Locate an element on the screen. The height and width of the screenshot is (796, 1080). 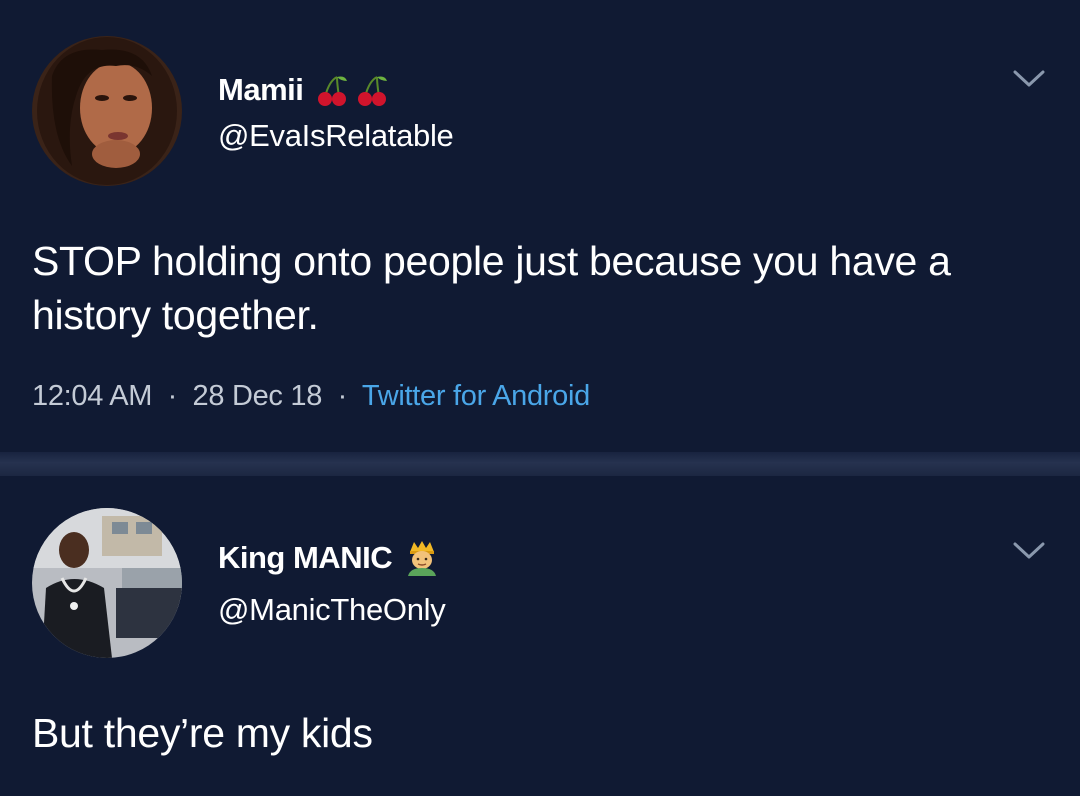
user-handle: @ManicTheOnly is located at coordinates (332, 610).